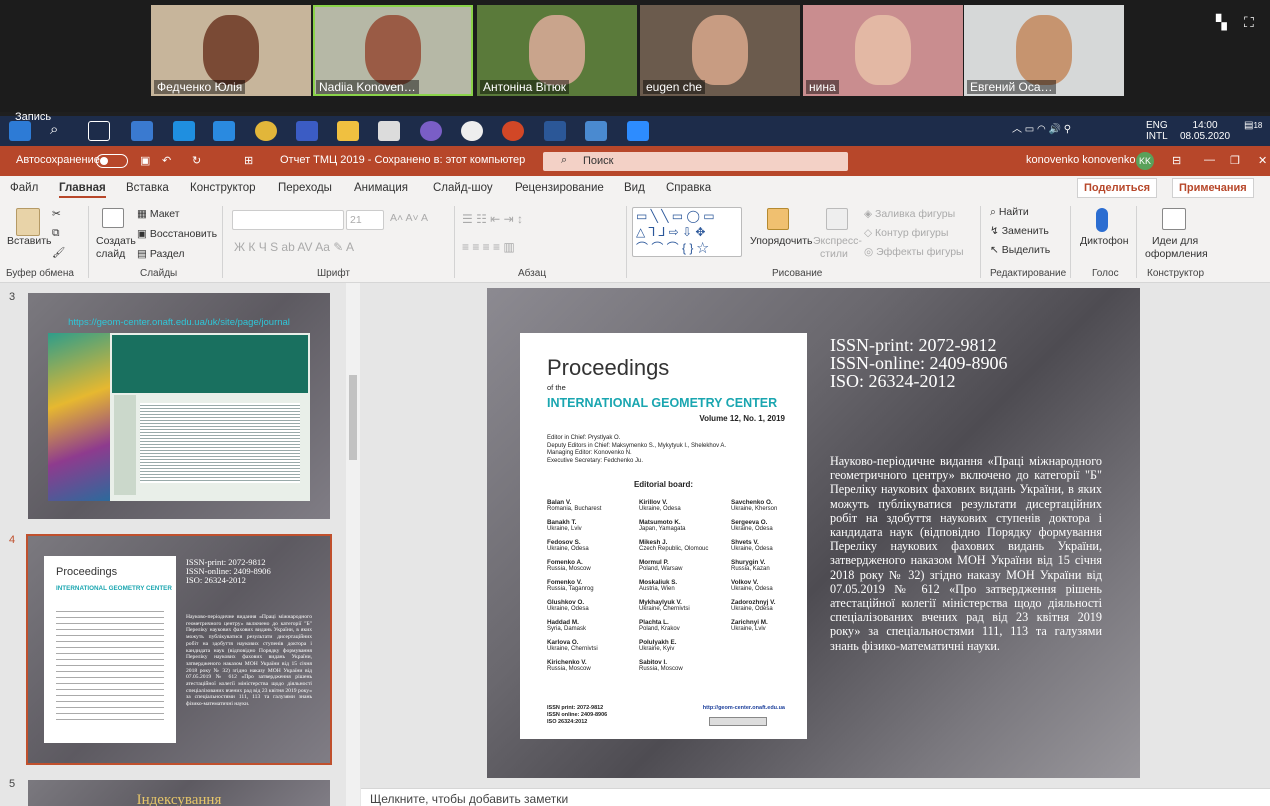  I want to click on dictation-button: Диктофон, so click(1104, 241).